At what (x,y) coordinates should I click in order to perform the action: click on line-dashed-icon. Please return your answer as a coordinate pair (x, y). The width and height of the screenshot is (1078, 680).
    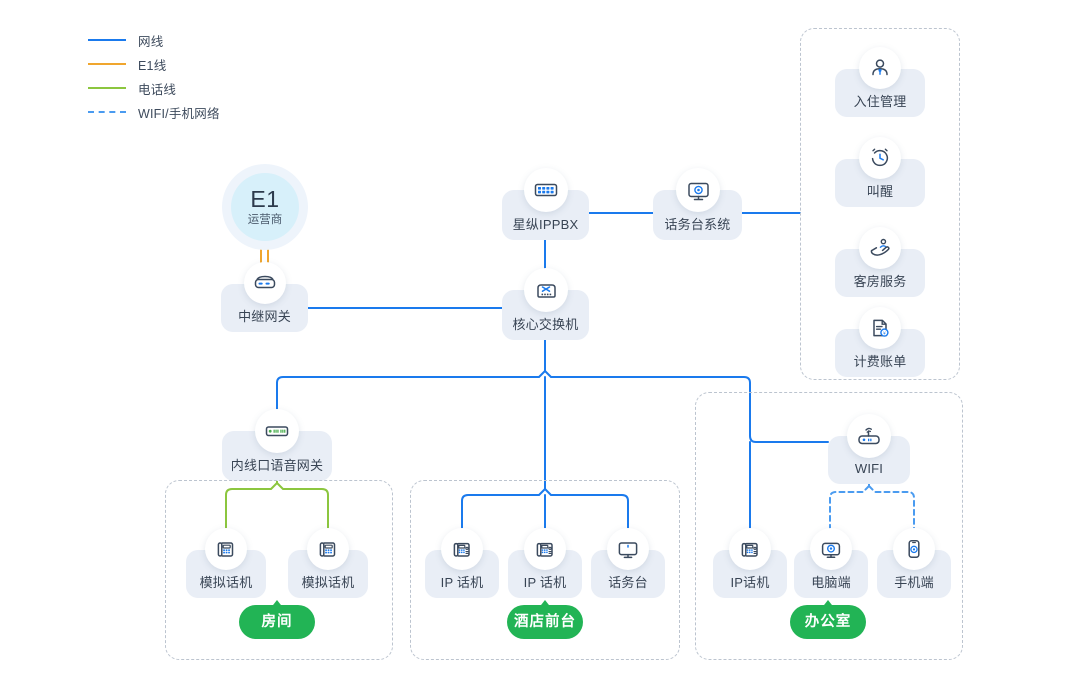
    Looking at the image, I should click on (107, 112).